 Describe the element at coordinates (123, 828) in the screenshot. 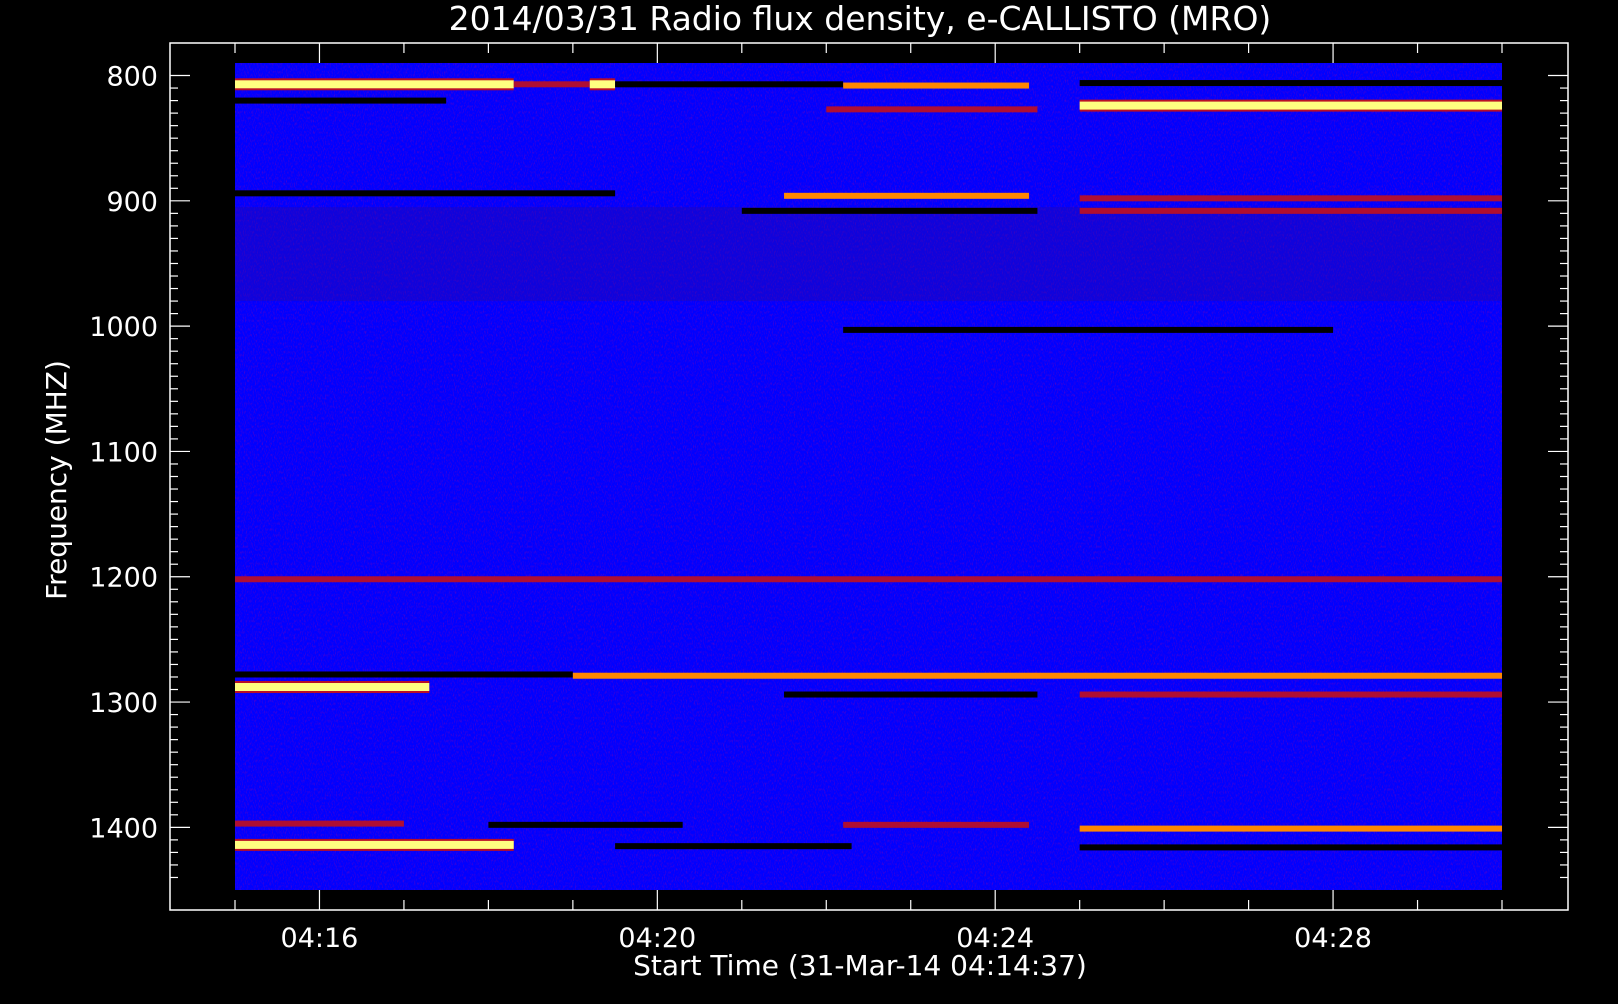

I see `y-tick-label: 1400` at that location.